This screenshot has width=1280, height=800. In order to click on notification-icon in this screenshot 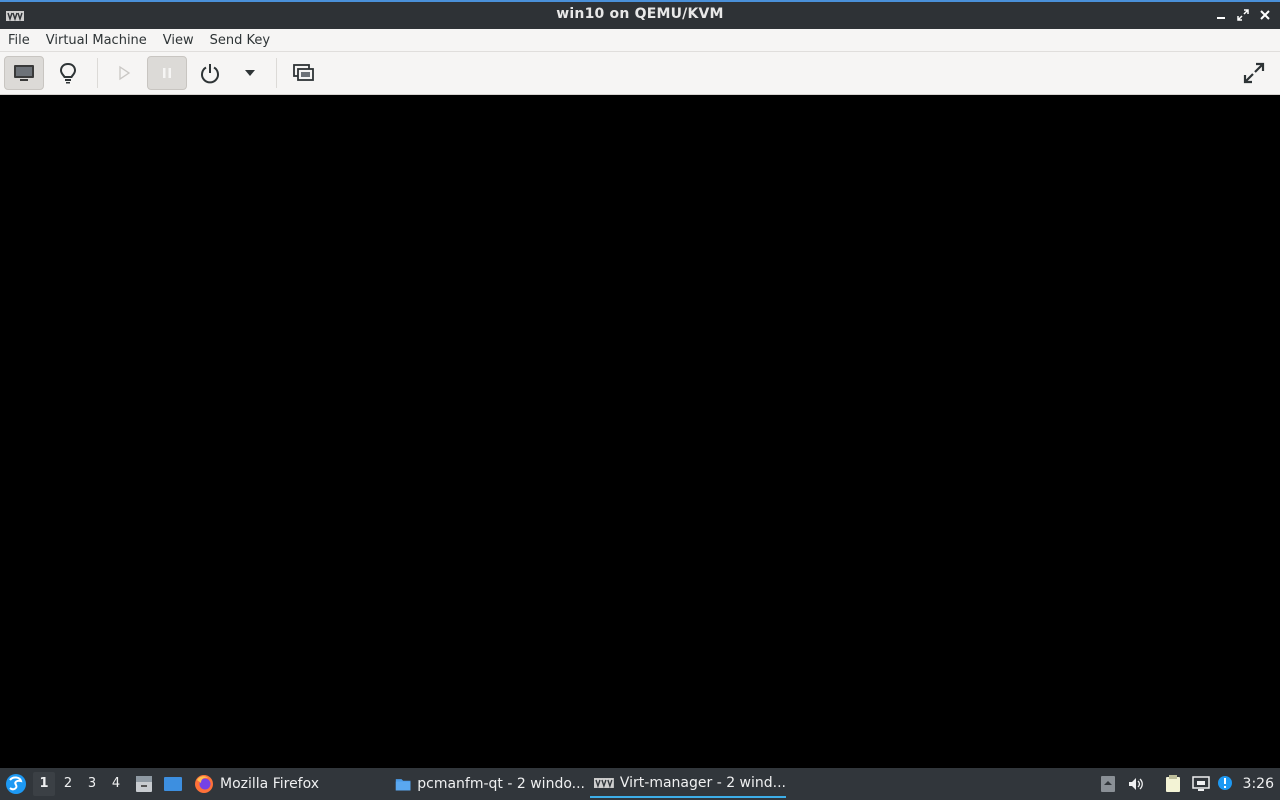, I will do `click(1225, 784)`.